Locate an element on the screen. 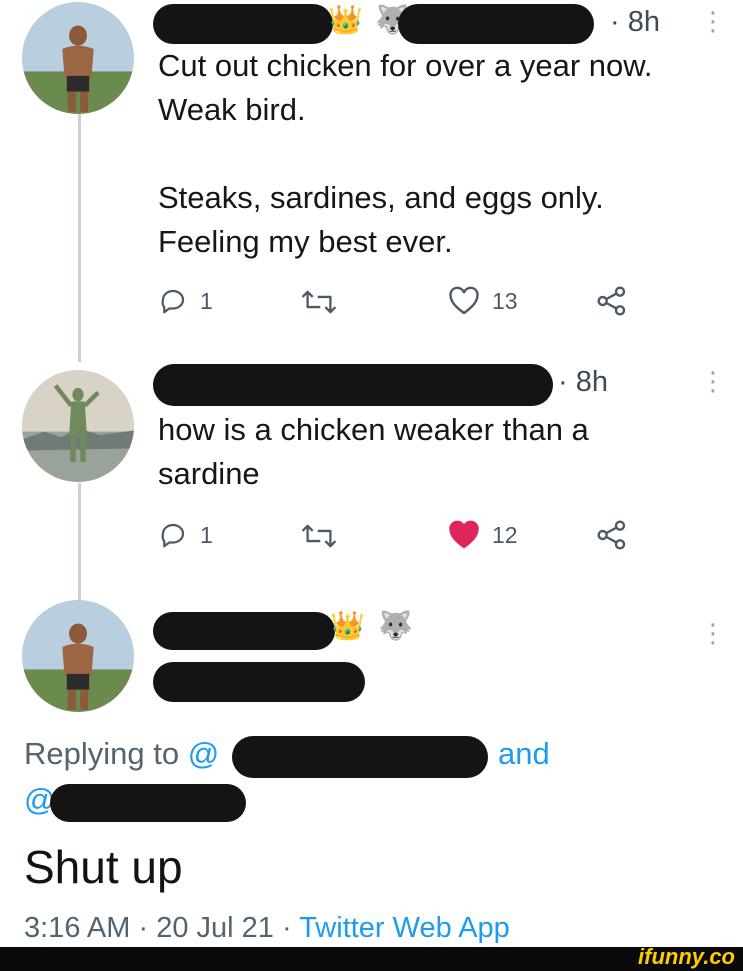 The image size is (743, 971). tweet-line: sardine is located at coordinates (209, 473).